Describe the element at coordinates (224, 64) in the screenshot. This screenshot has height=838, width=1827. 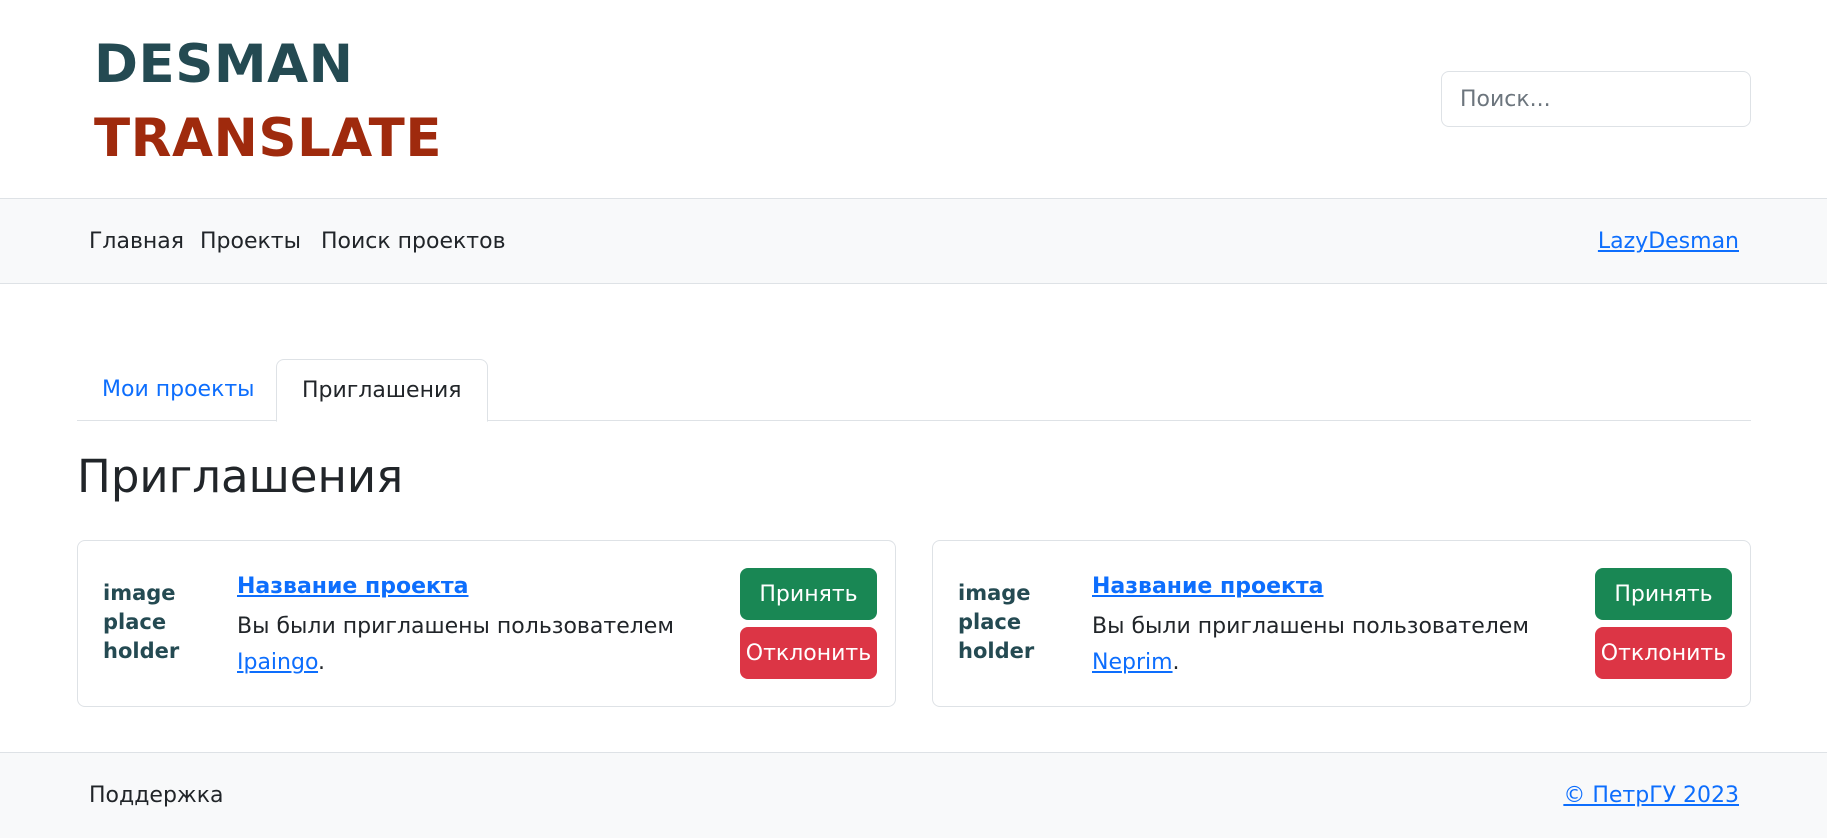
I see `logo-line-desman: DESMAN` at that location.